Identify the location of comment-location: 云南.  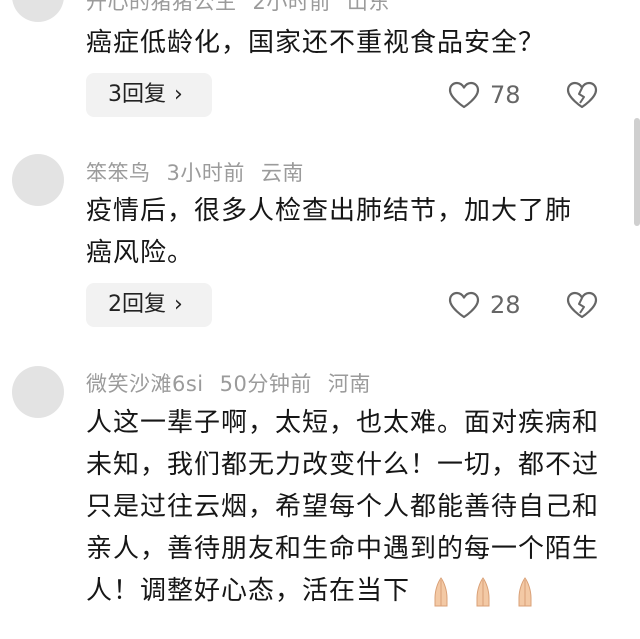
(282, 173).